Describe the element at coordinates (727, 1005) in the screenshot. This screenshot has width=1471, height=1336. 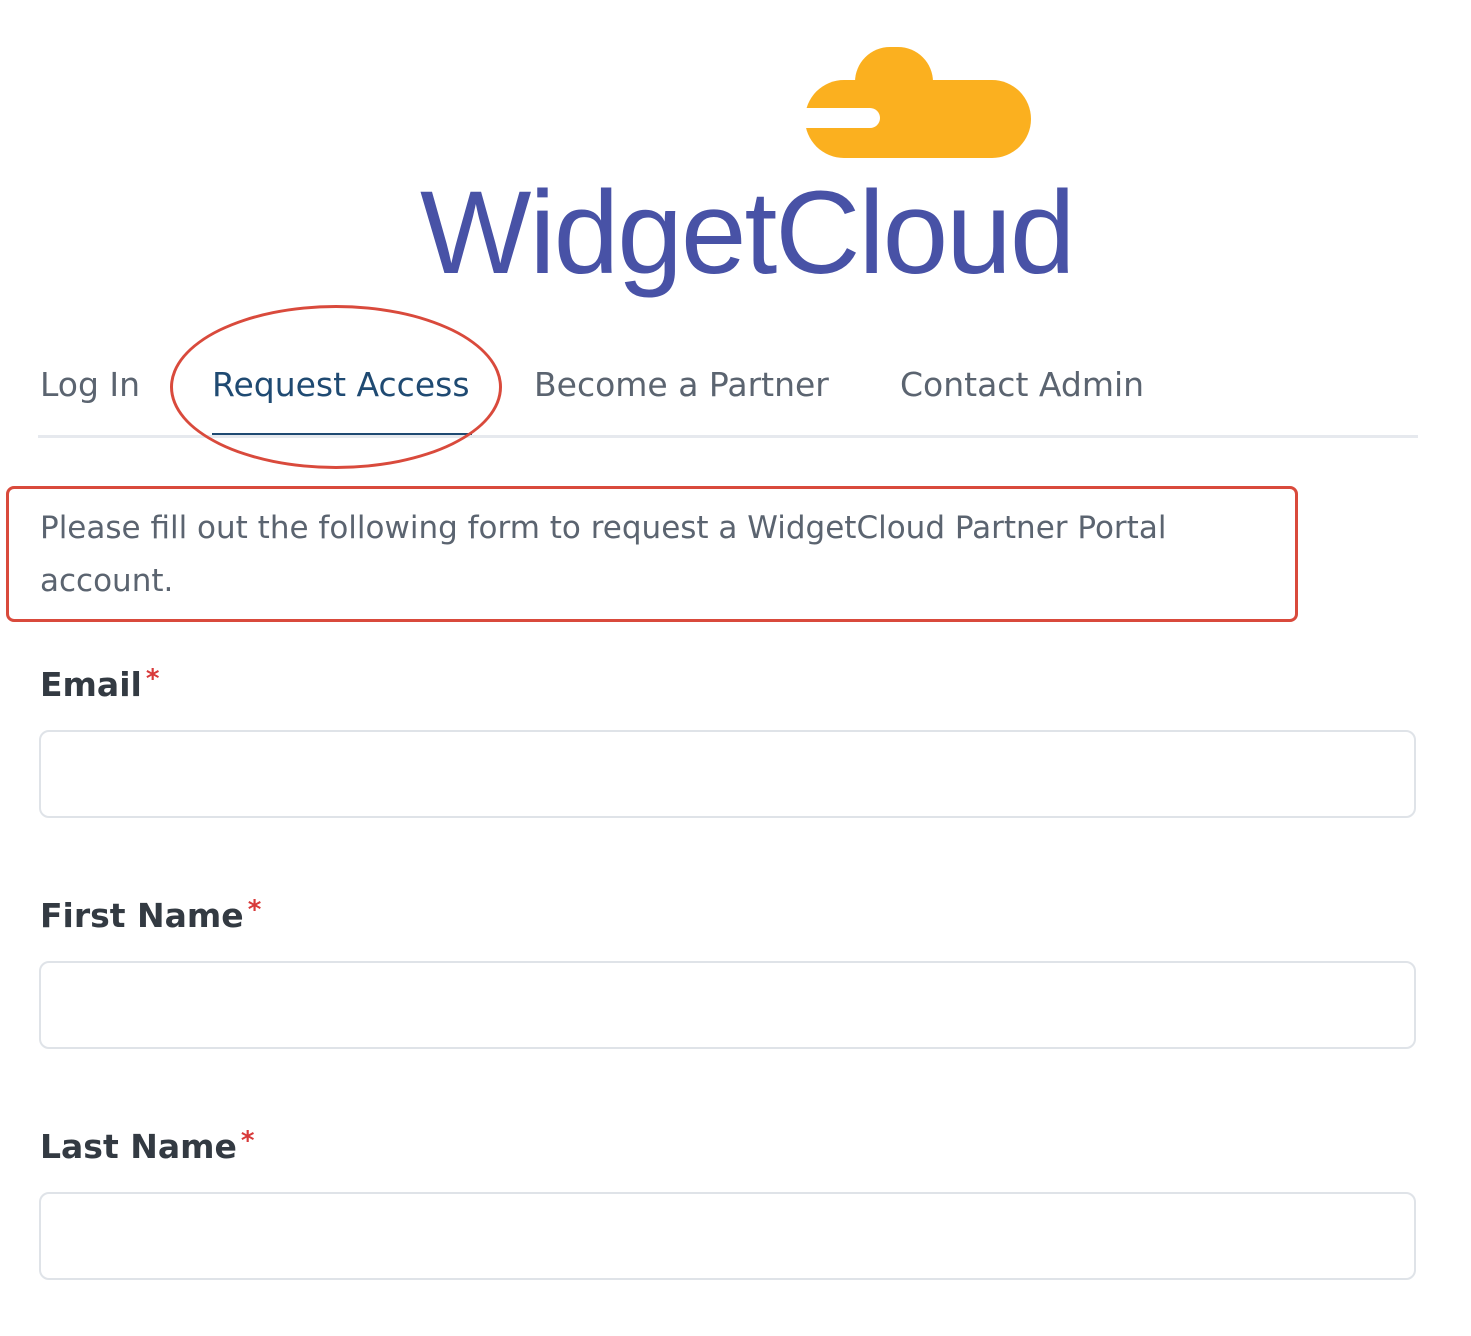
I see `first-name-field` at that location.